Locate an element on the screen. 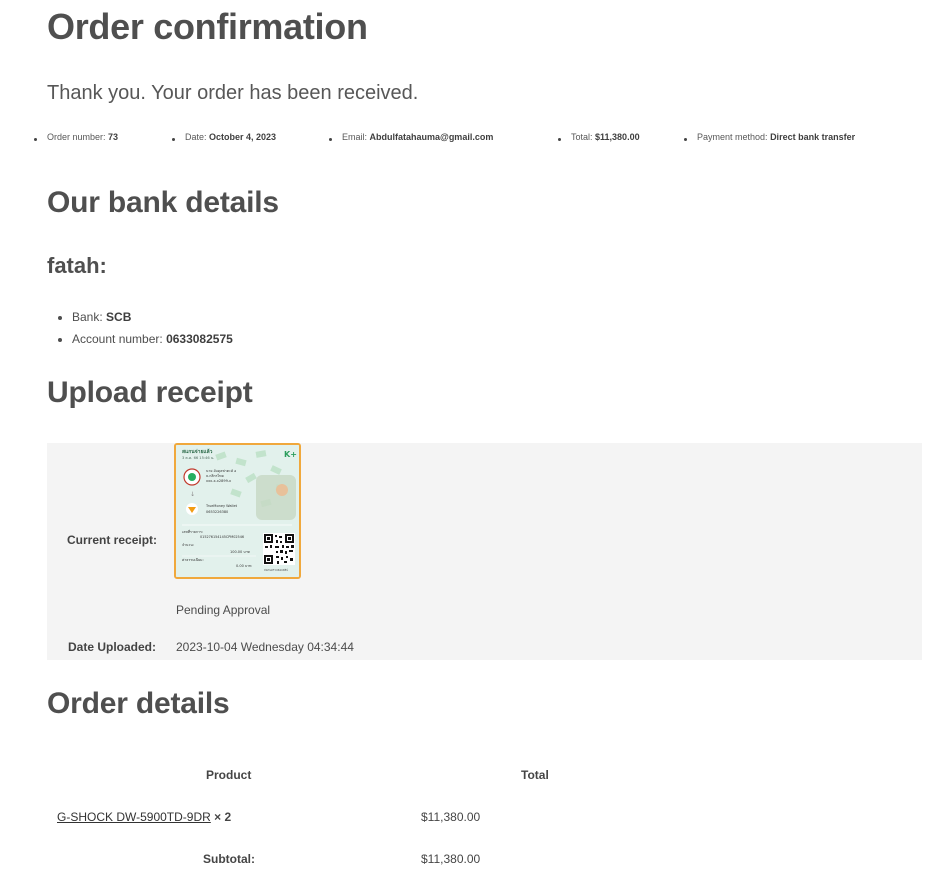 Image resolution: width=932 pixels, height=887 pixels. subtotal-value: $11,380.00 is located at coordinates (451, 859).